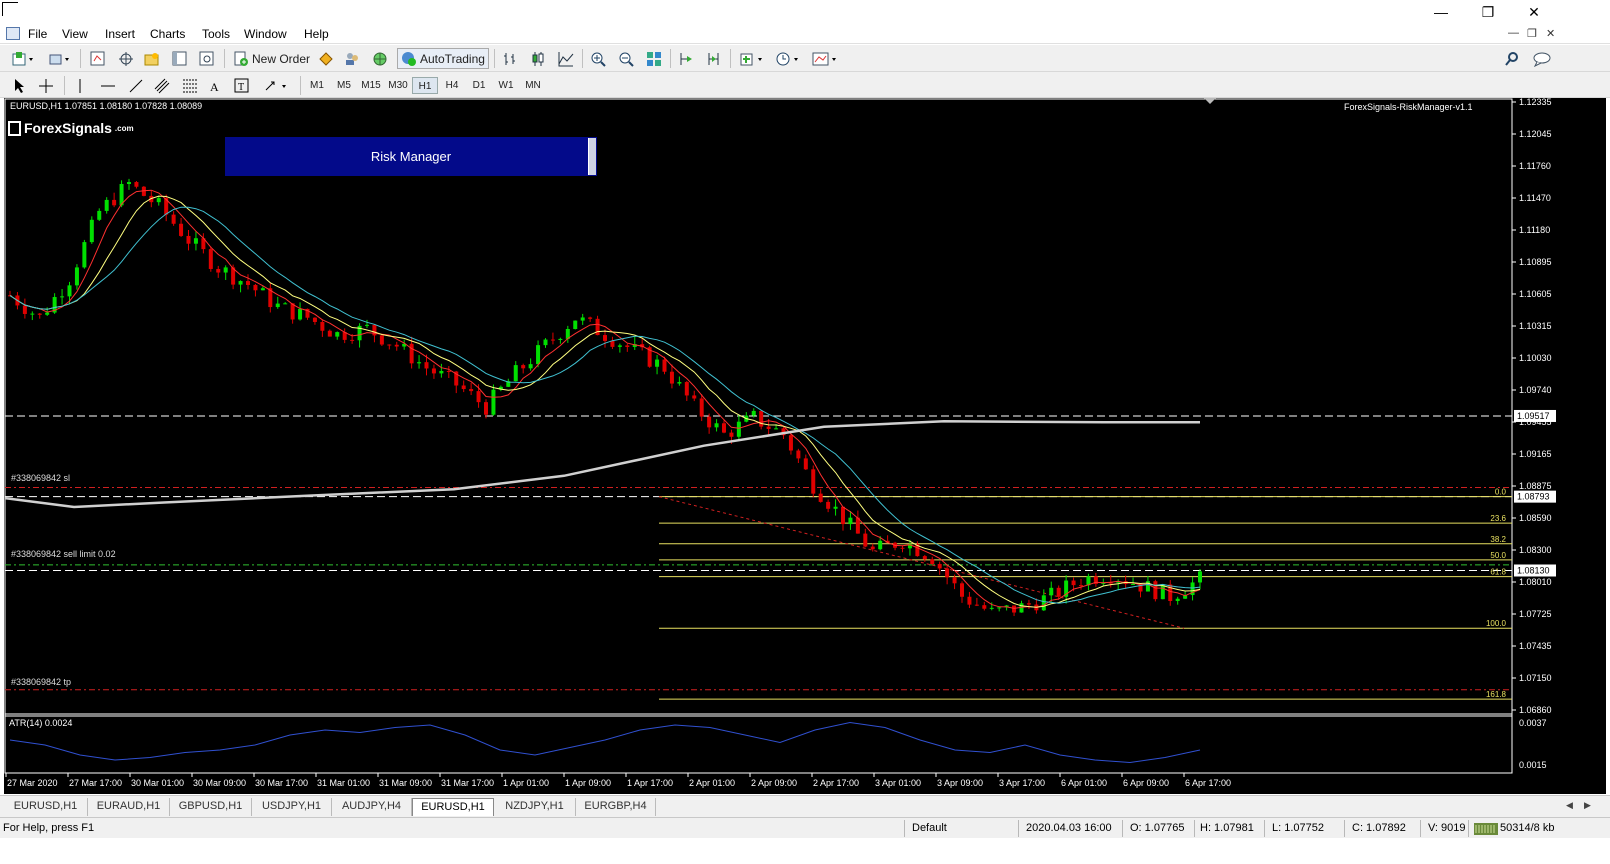  Describe the element at coordinates (216, 34) in the screenshot. I see `menu-tools: Tools` at that location.